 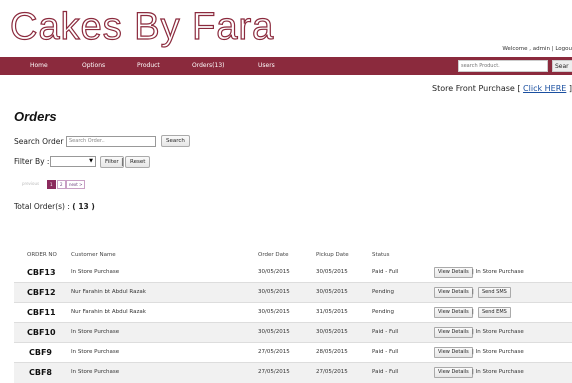 I want to click on order-no: CBF8, so click(x=40, y=372).